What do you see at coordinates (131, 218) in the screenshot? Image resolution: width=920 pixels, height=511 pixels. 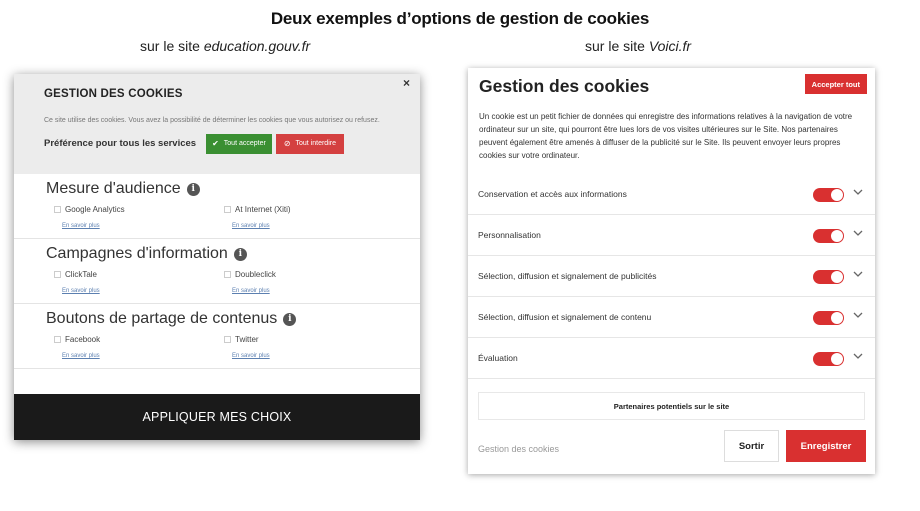 I see `service-item: Google Analytics En savoir plus` at bounding box center [131, 218].